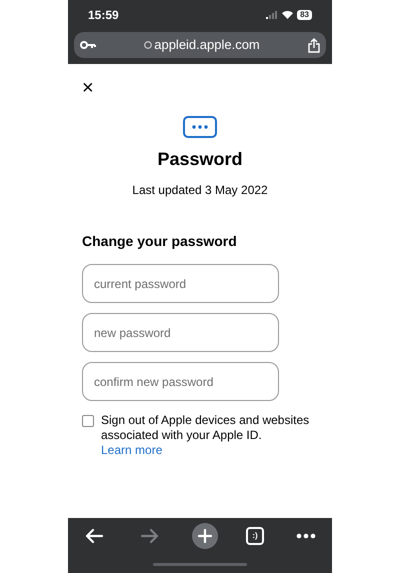 The image size is (400, 573). I want to click on last-updated: Last updated 3 May 2022, so click(200, 190).